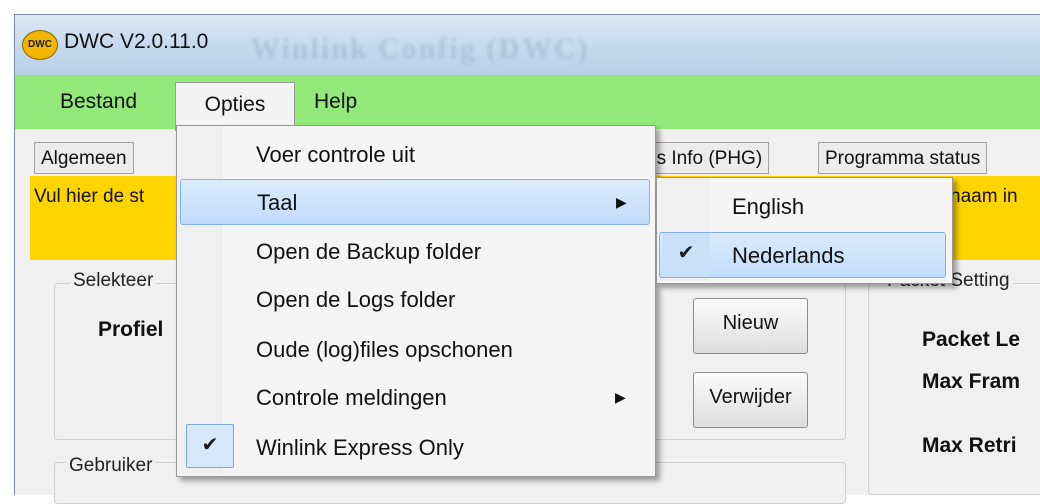 This screenshot has height=504, width=1040. I want to click on menu-item-label: Winlink Express Only, so click(360, 447).